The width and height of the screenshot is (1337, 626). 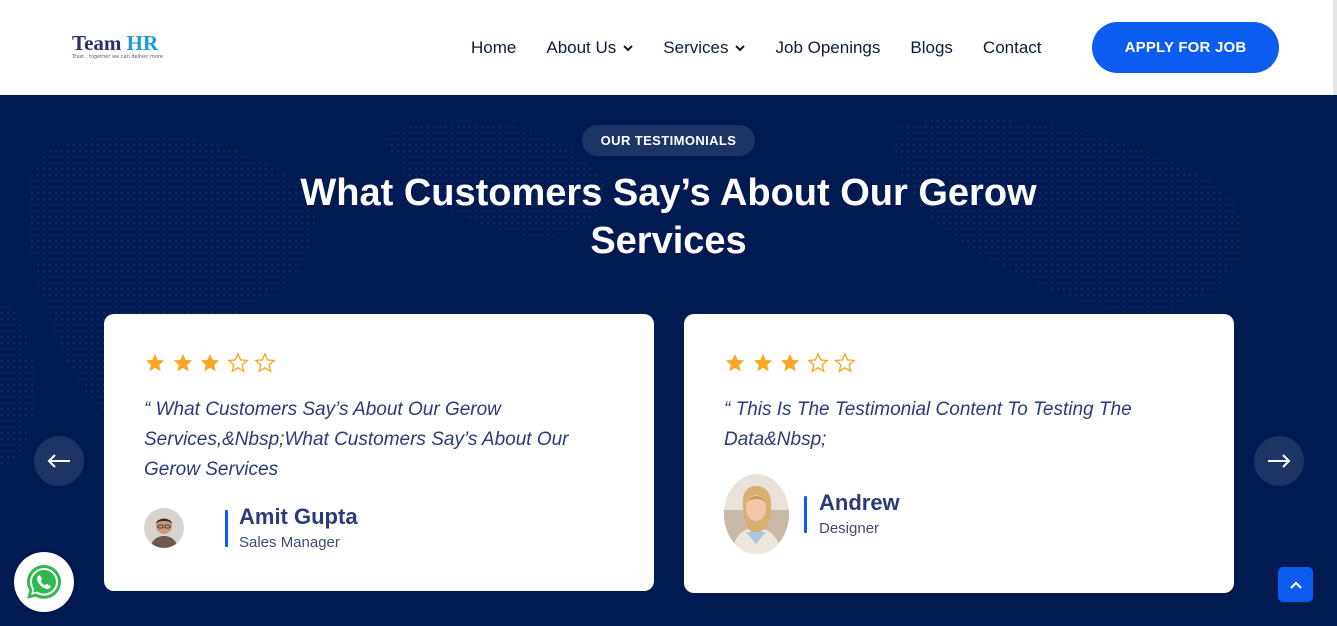 I want to click on nav-contact: Contact, so click(x=1012, y=48).